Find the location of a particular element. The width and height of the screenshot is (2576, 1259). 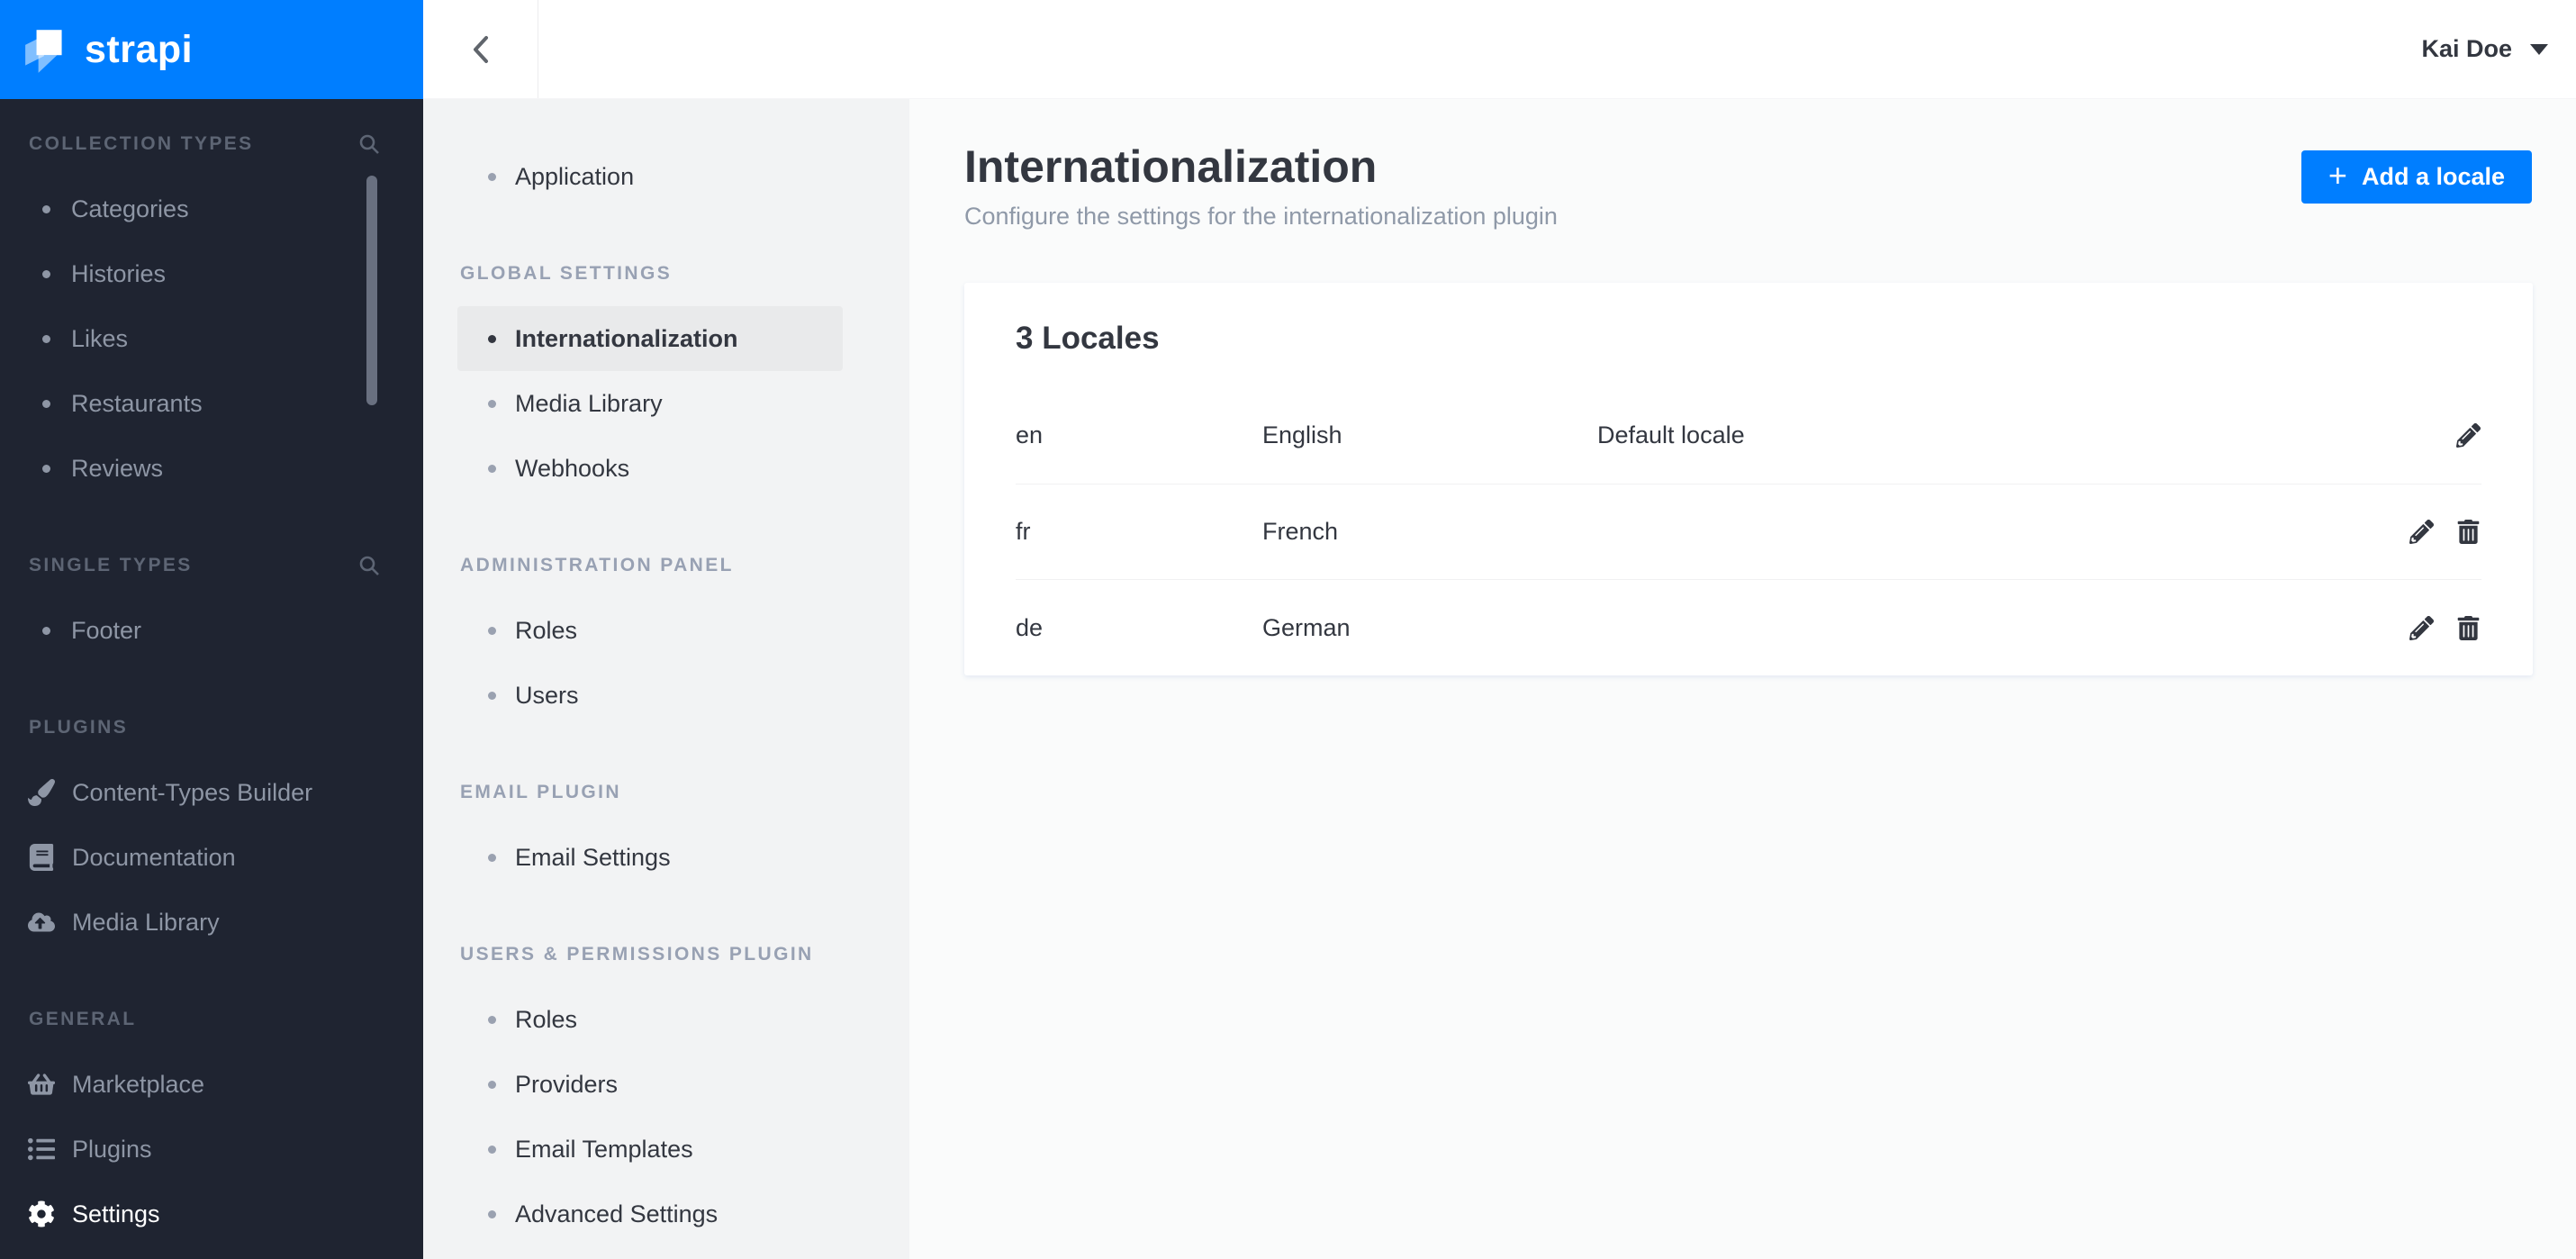

table-row-de: de German is located at coordinates (1748, 627).